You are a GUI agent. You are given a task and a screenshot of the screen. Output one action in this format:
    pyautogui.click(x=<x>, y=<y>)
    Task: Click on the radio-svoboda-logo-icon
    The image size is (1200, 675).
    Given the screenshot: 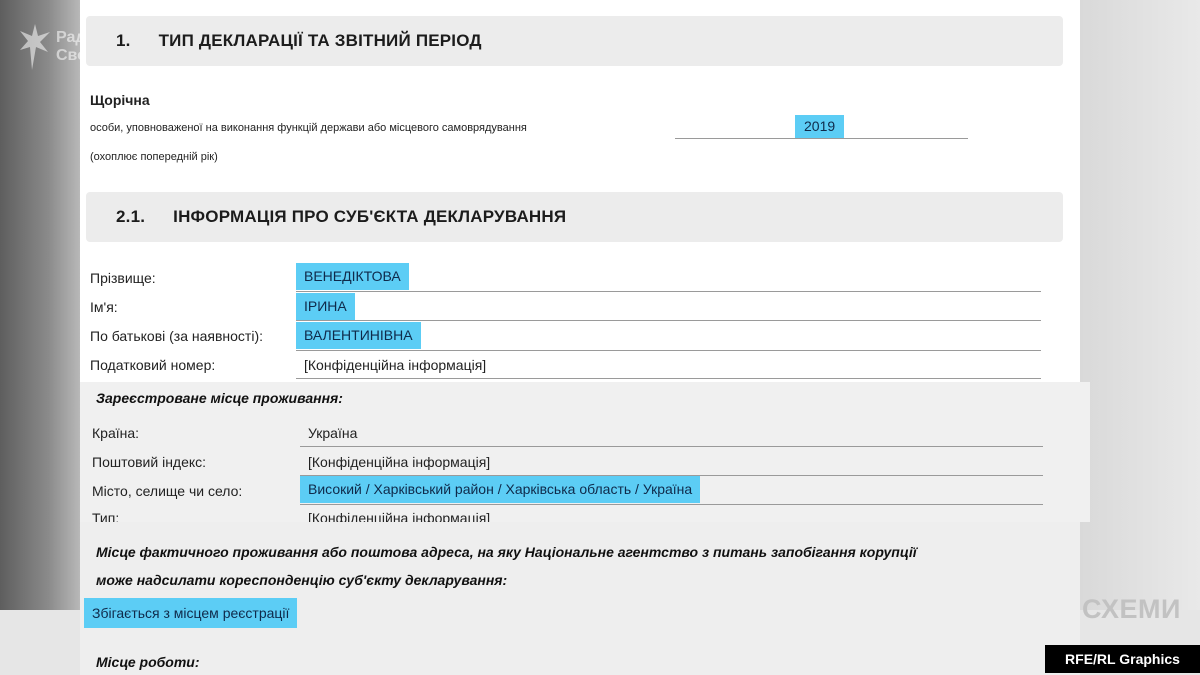 What is the action you would take?
    pyautogui.click(x=35, y=47)
    